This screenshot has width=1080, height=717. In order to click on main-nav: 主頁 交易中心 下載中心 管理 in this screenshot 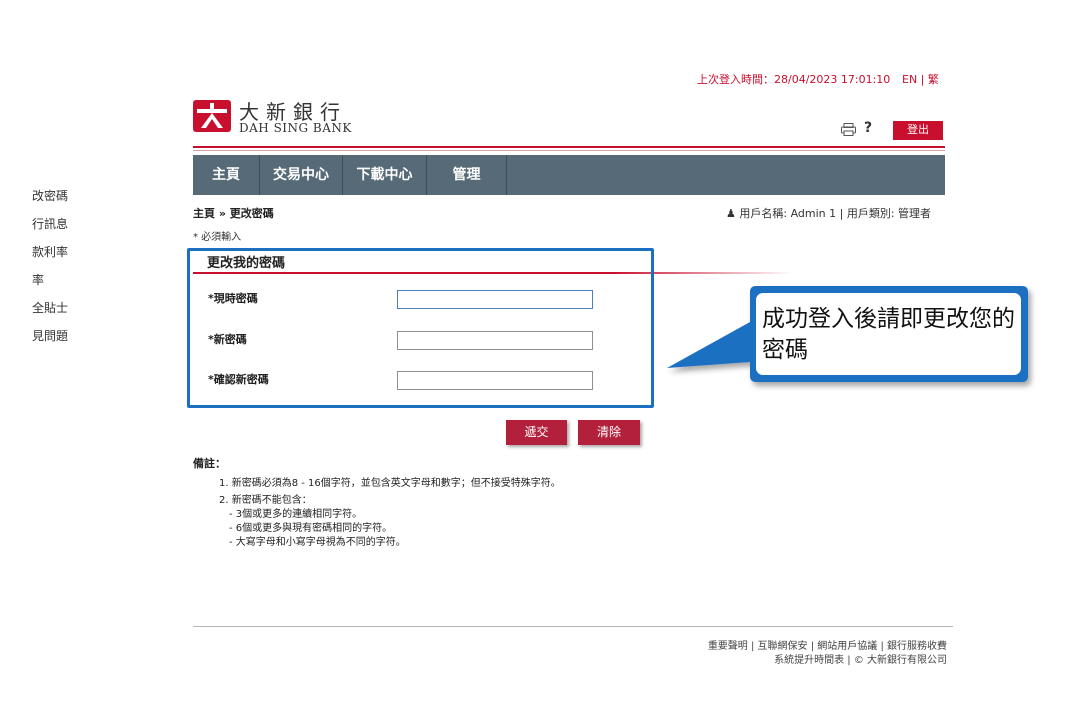, I will do `click(569, 175)`.